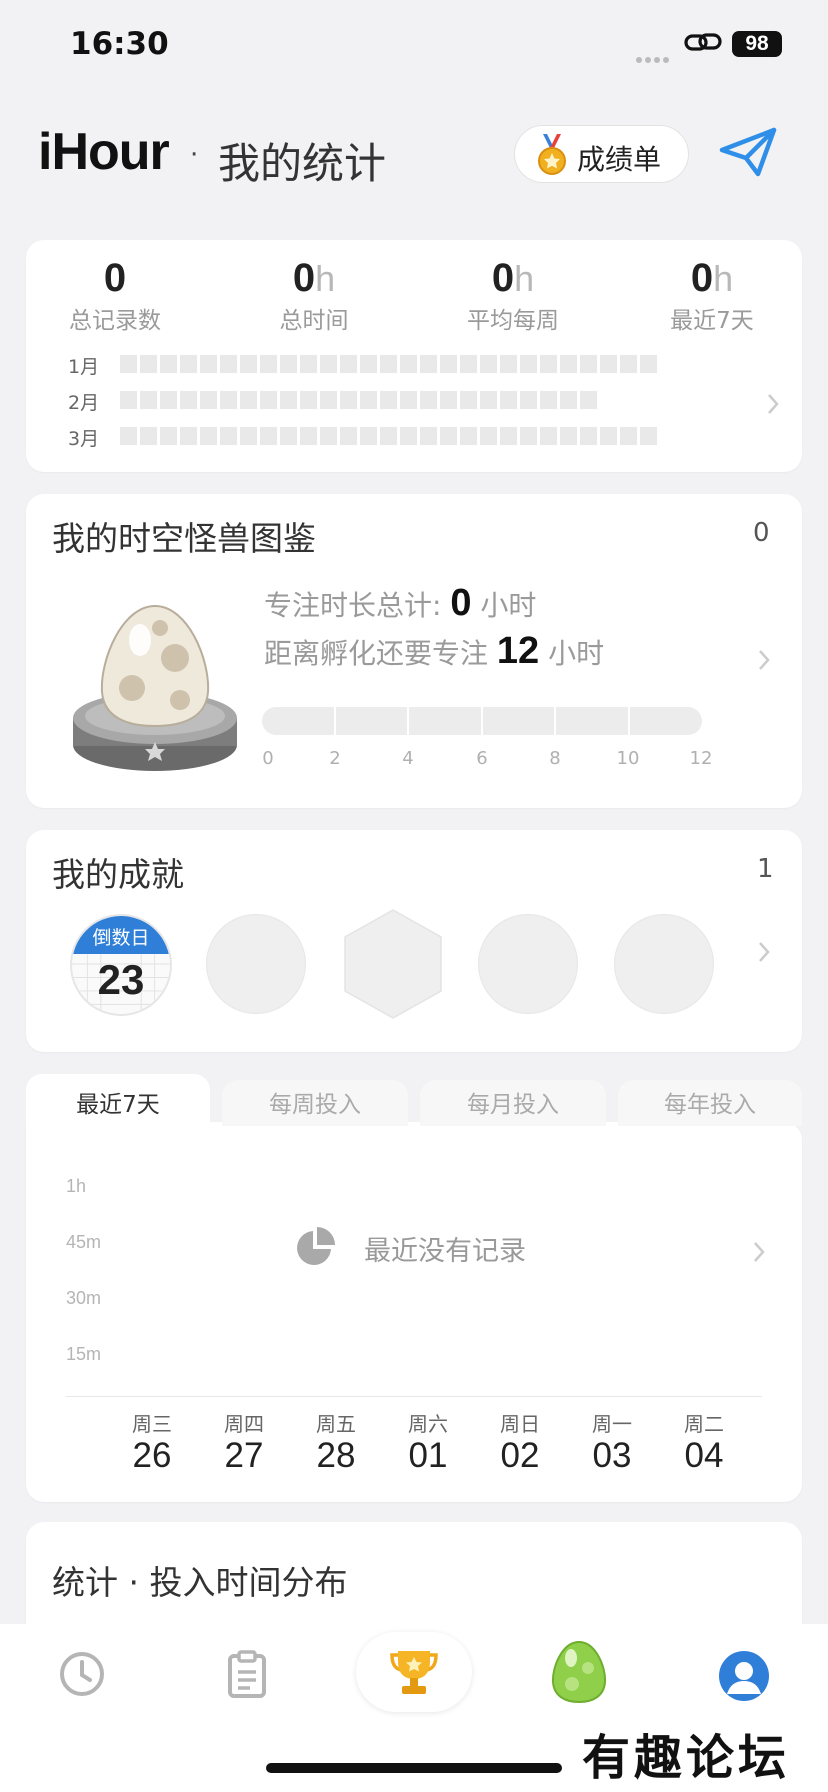 The width and height of the screenshot is (828, 1792). What do you see at coordinates (335, 758) in the screenshot?
I see `progress-tick: 2` at bounding box center [335, 758].